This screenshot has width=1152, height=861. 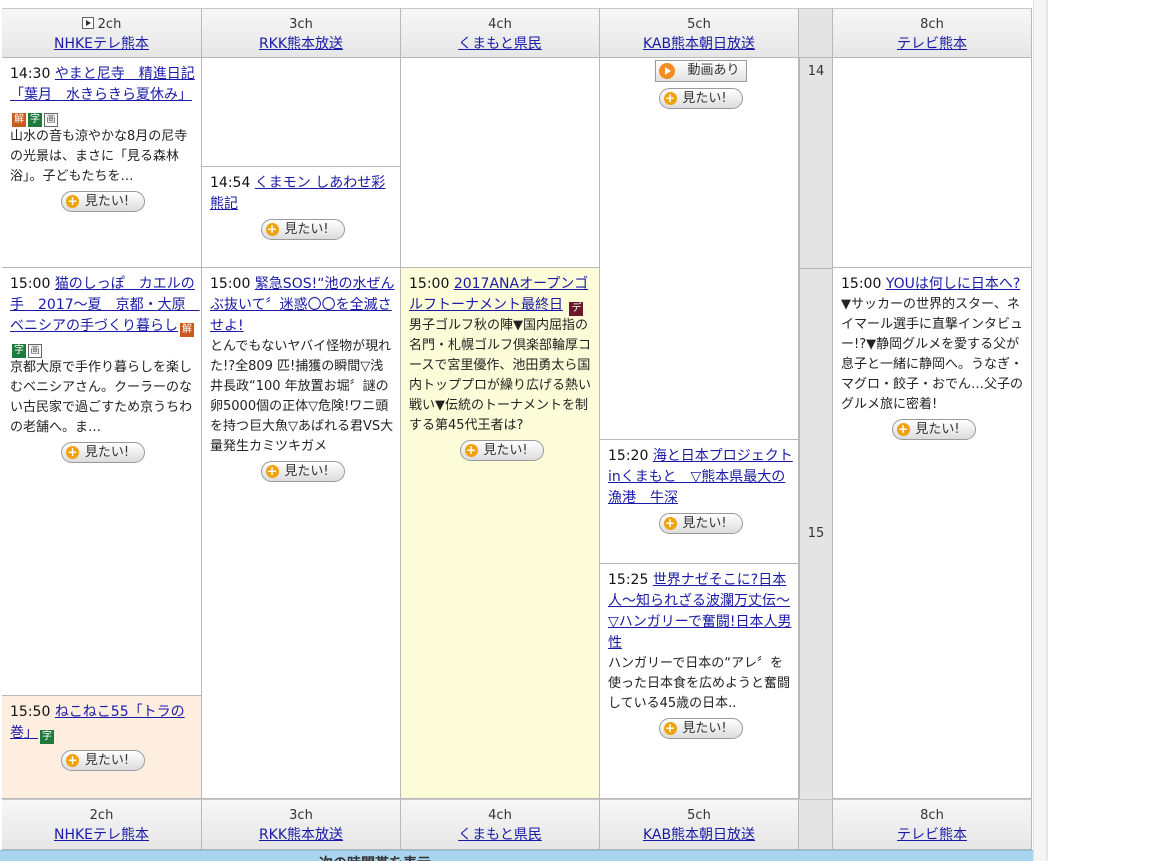 I want to click on channel-footer-3ch: 3ch RKK熊本放送, so click(x=301, y=824).